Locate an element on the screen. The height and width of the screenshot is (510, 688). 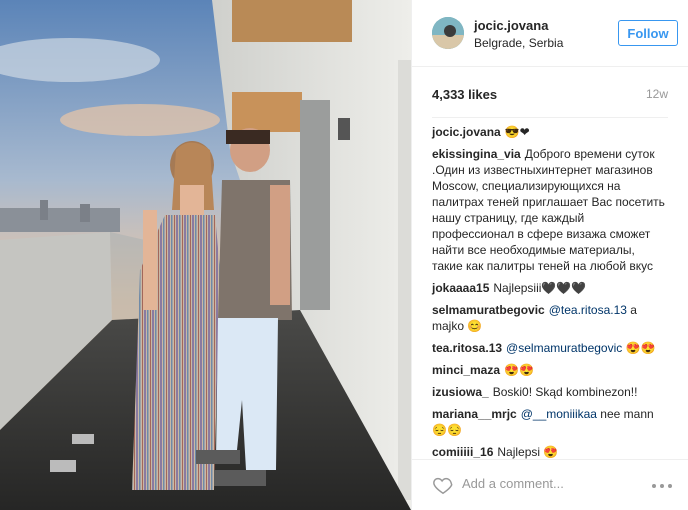
location-link: Belgrade, Serbia is located at coordinates (518, 43).